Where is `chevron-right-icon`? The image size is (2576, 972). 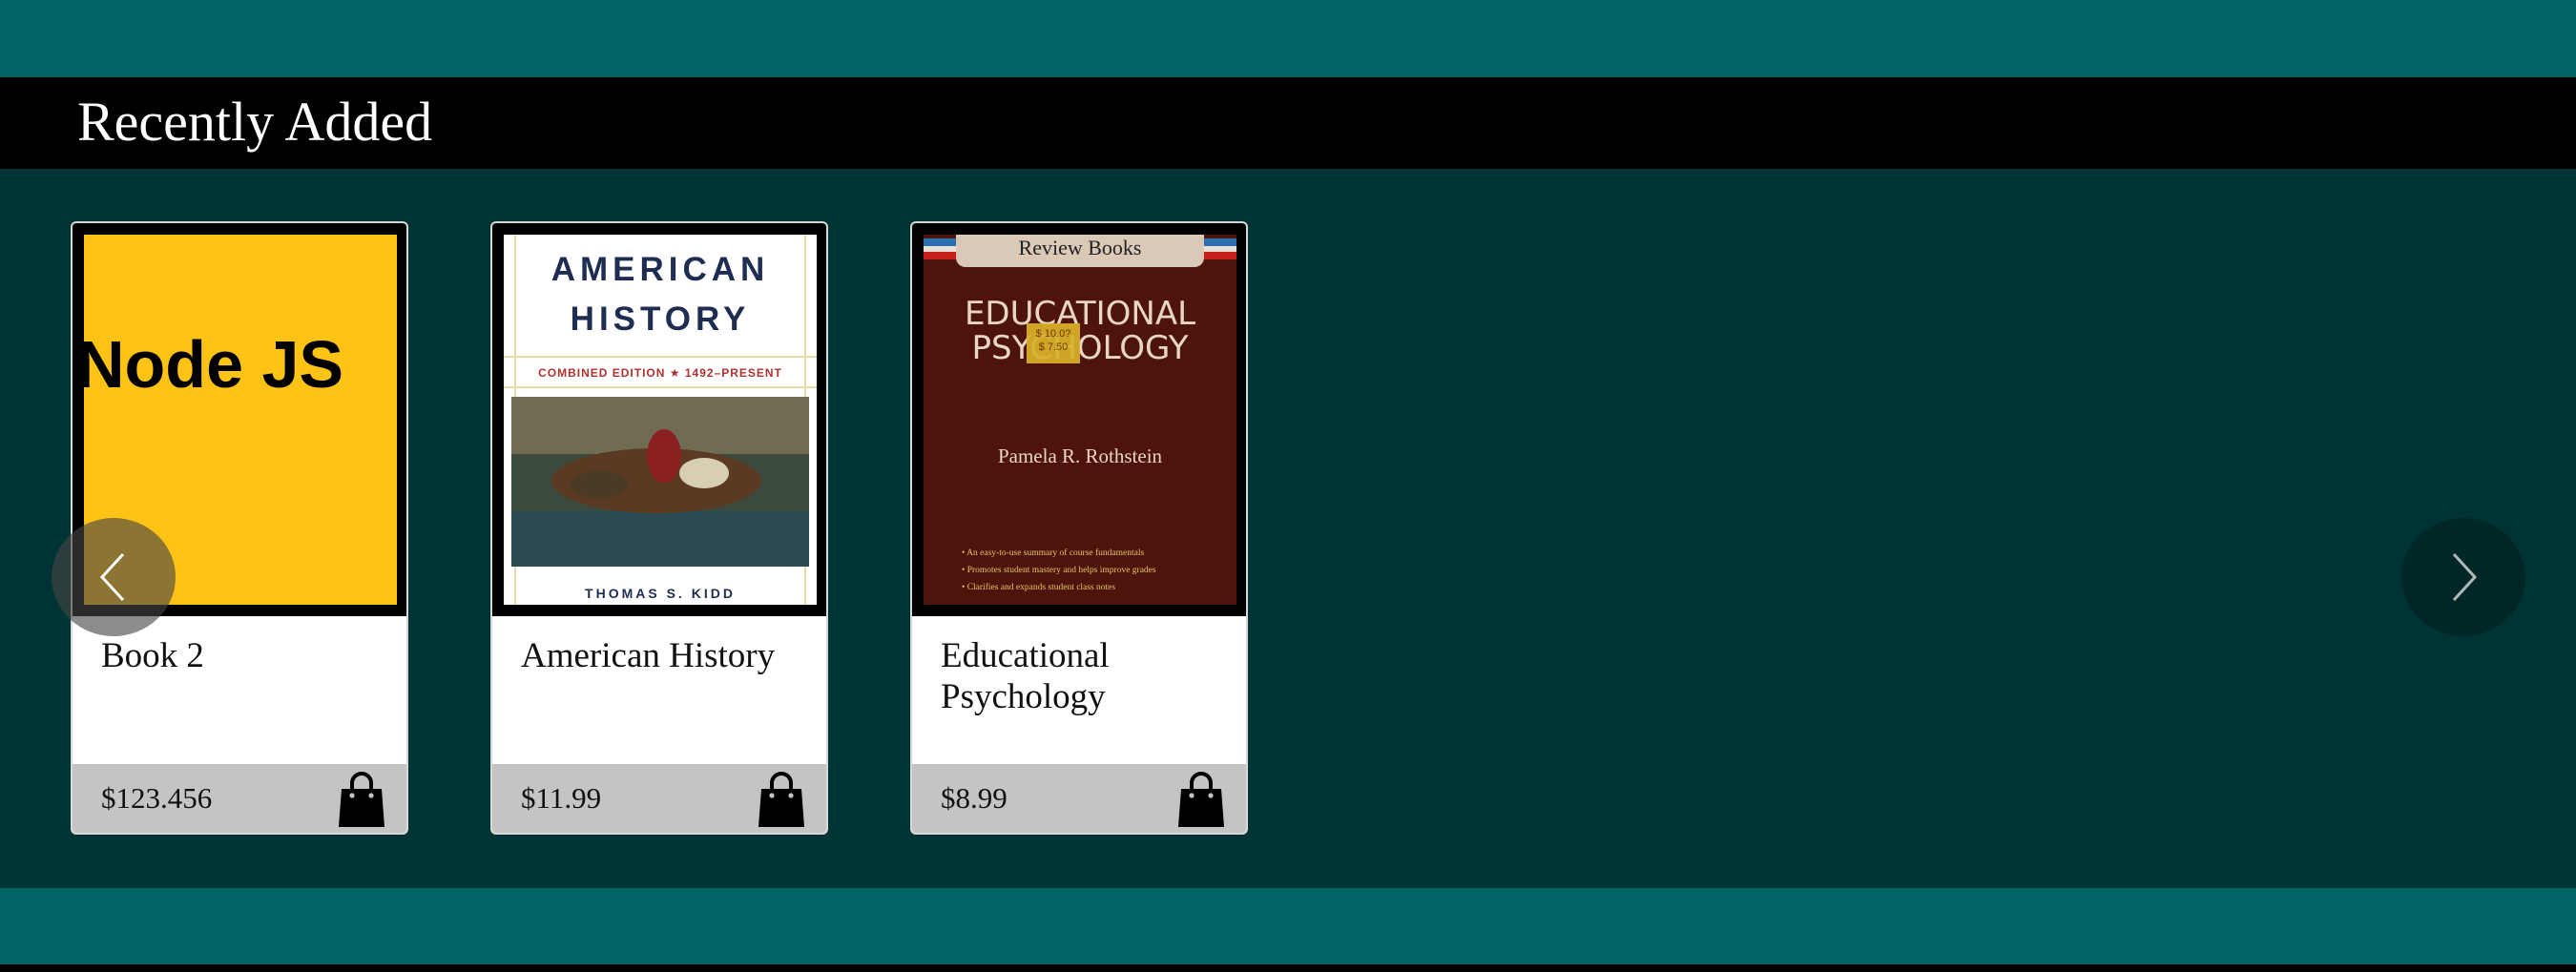
chevron-right-icon is located at coordinates (2465, 577).